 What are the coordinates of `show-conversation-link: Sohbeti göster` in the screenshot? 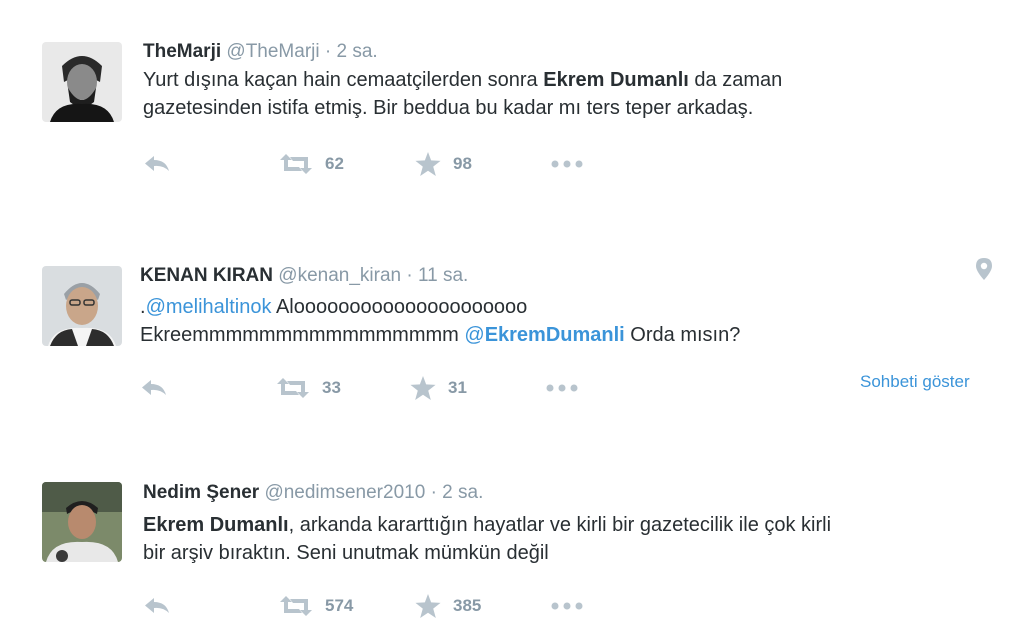 It's located at (915, 382).